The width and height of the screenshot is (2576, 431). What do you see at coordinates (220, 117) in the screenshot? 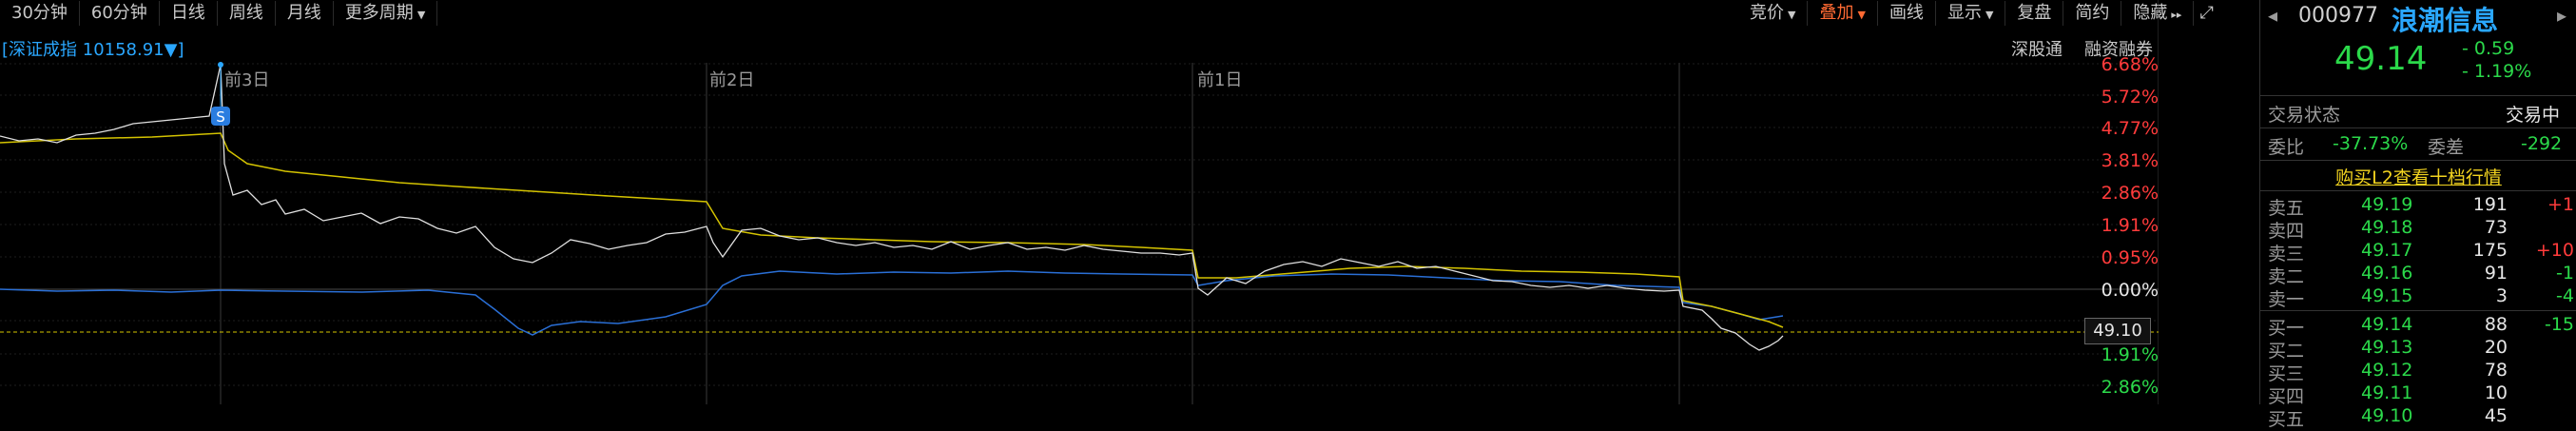
I see `signal-s-label: S` at bounding box center [220, 117].